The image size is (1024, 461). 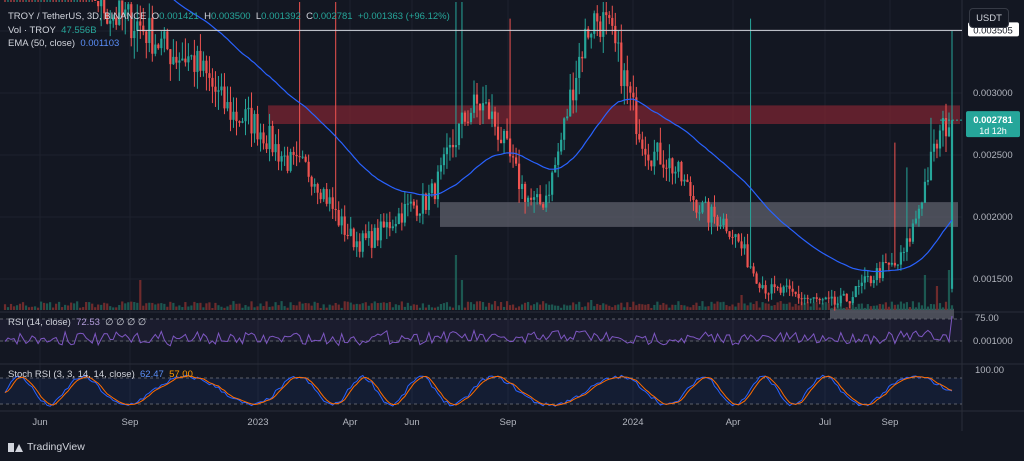 What do you see at coordinates (465, 422) in the screenshot?
I see `time-axis: Jun Sep 2023 Apr Jun Sep 2024 Apr Jul Sep` at bounding box center [465, 422].